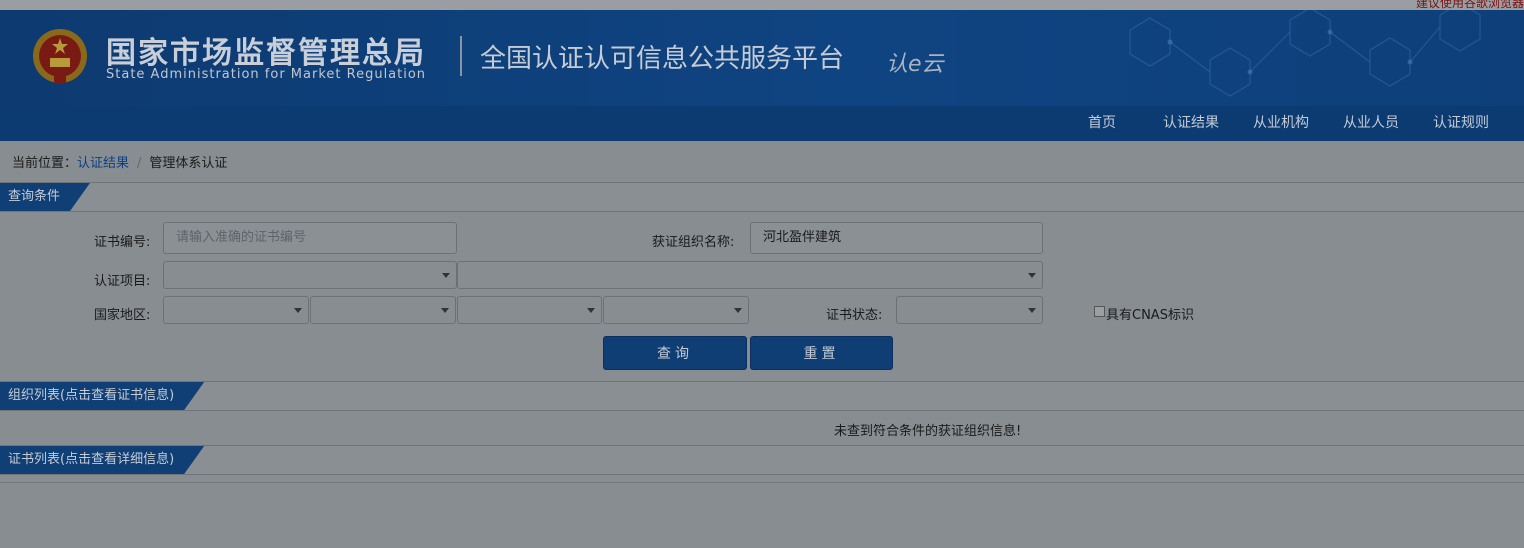 The image size is (1524, 548). What do you see at coordinates (675, 353) in the screenshot?
I see `search-button: 查询` at bounding box center [675, 353].